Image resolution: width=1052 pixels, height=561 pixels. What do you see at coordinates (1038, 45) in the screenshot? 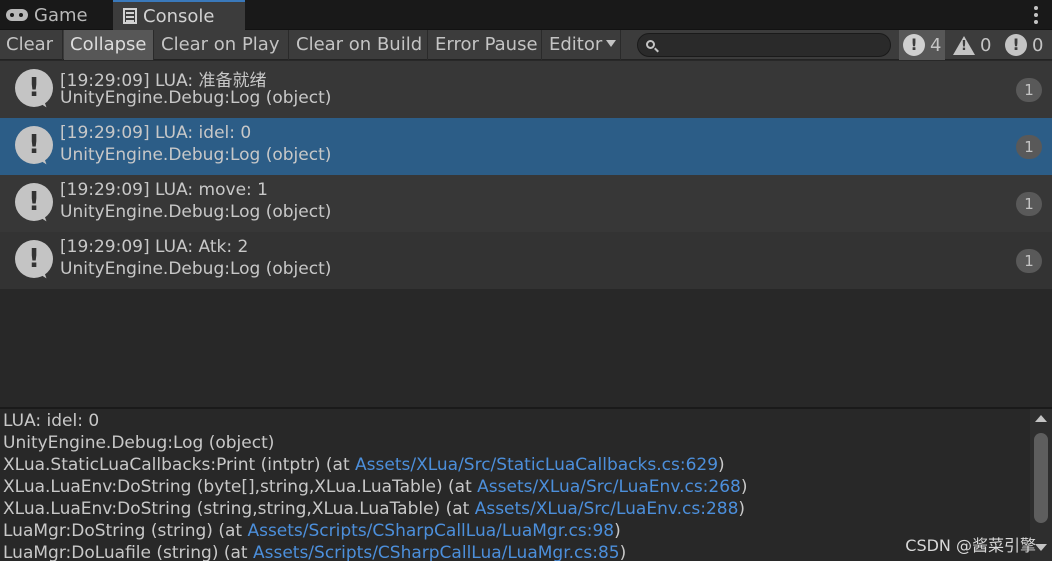
I see `error-count: 0` at bounding box center [1038, 45].